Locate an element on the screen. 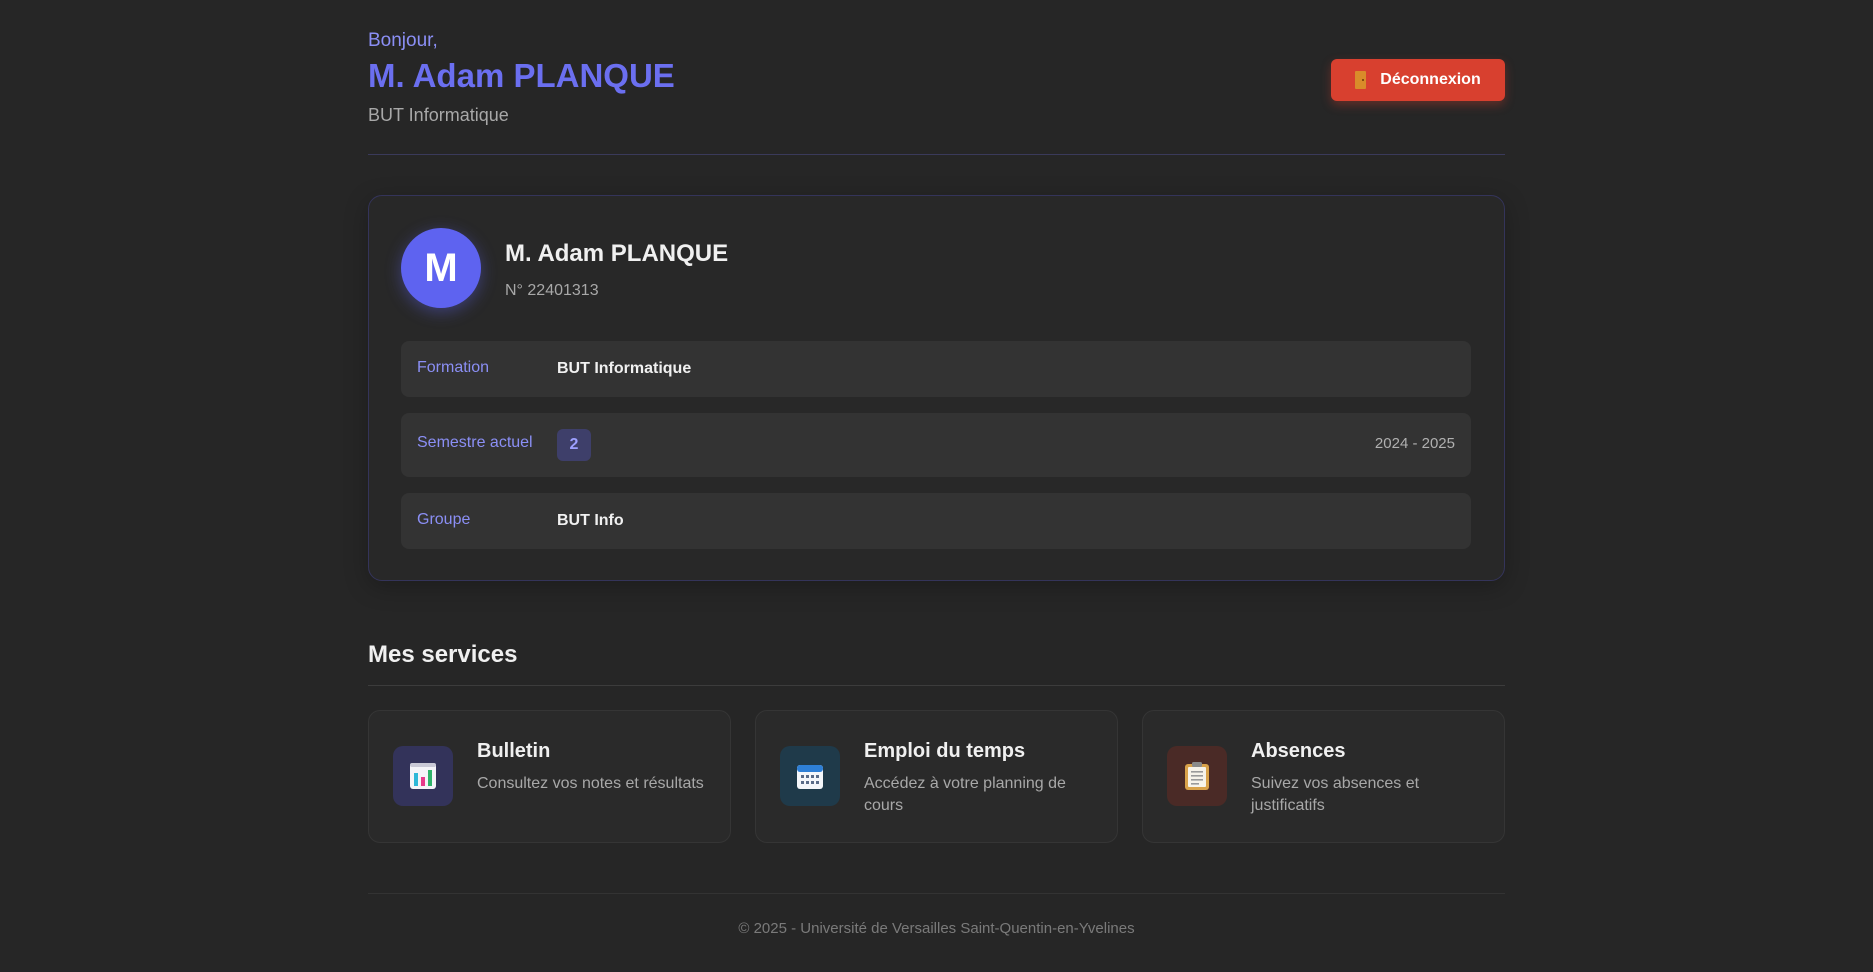 The image size is (1873, 972). calendar-icon is located at coordinates (810, 776).